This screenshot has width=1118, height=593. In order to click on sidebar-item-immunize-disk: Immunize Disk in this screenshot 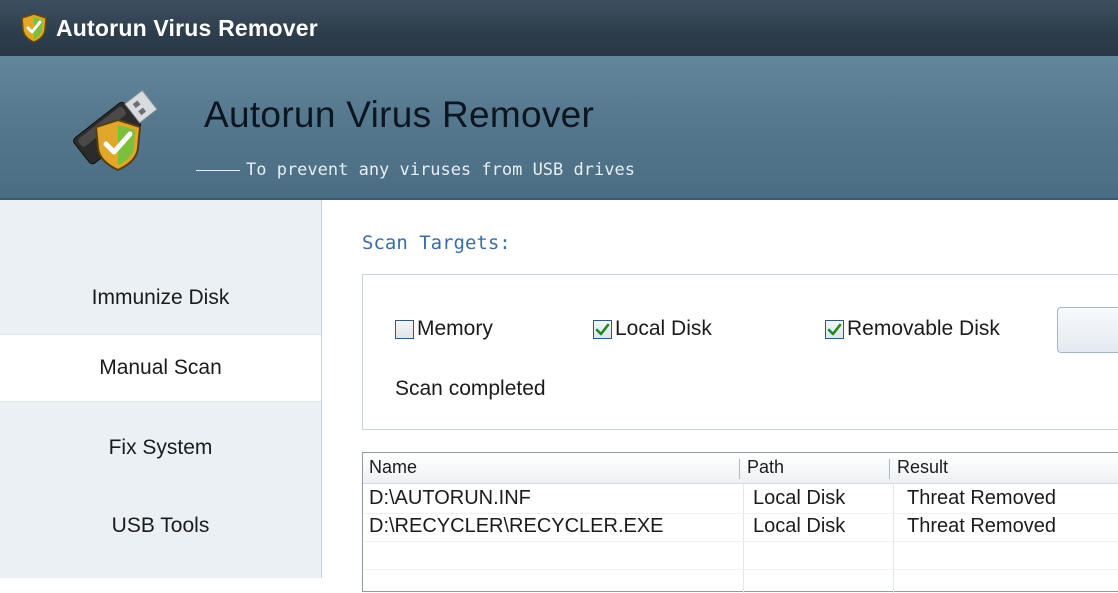, I will do `click(160, 298)`.